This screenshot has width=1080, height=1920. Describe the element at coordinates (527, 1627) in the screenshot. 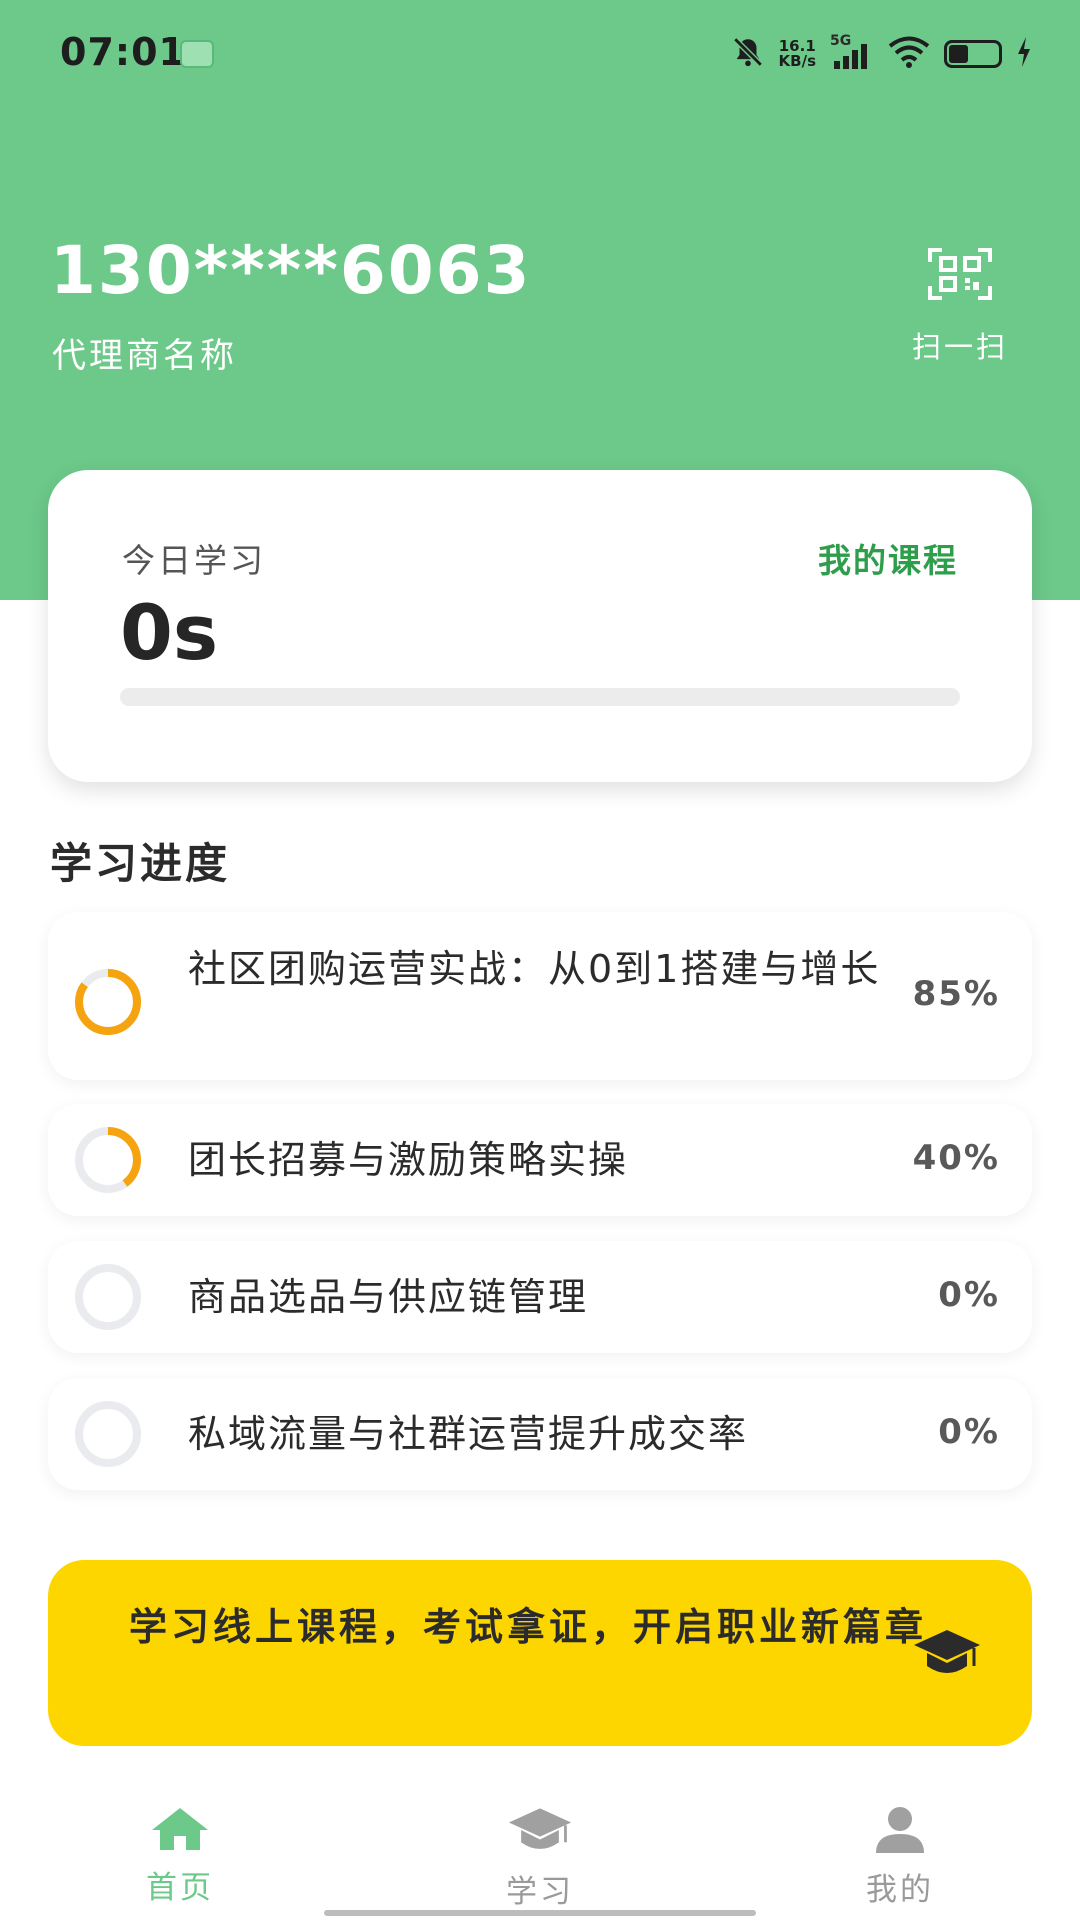

I see `banner-text: 学习线上课程，考试拿证，开启职业新篇章` at that location.